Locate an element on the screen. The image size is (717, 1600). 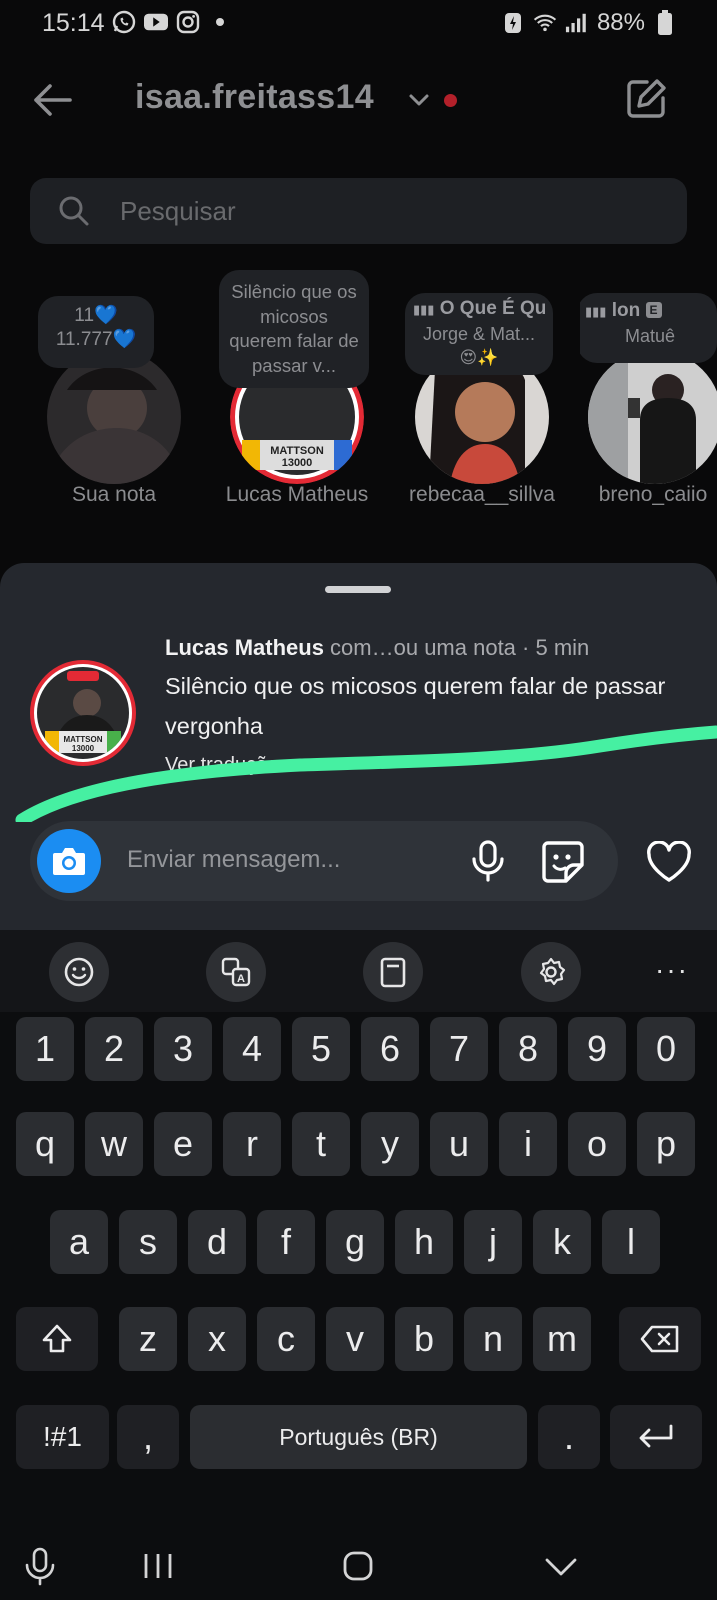
letter-key-u: u is located at coordinates (459, 1144).